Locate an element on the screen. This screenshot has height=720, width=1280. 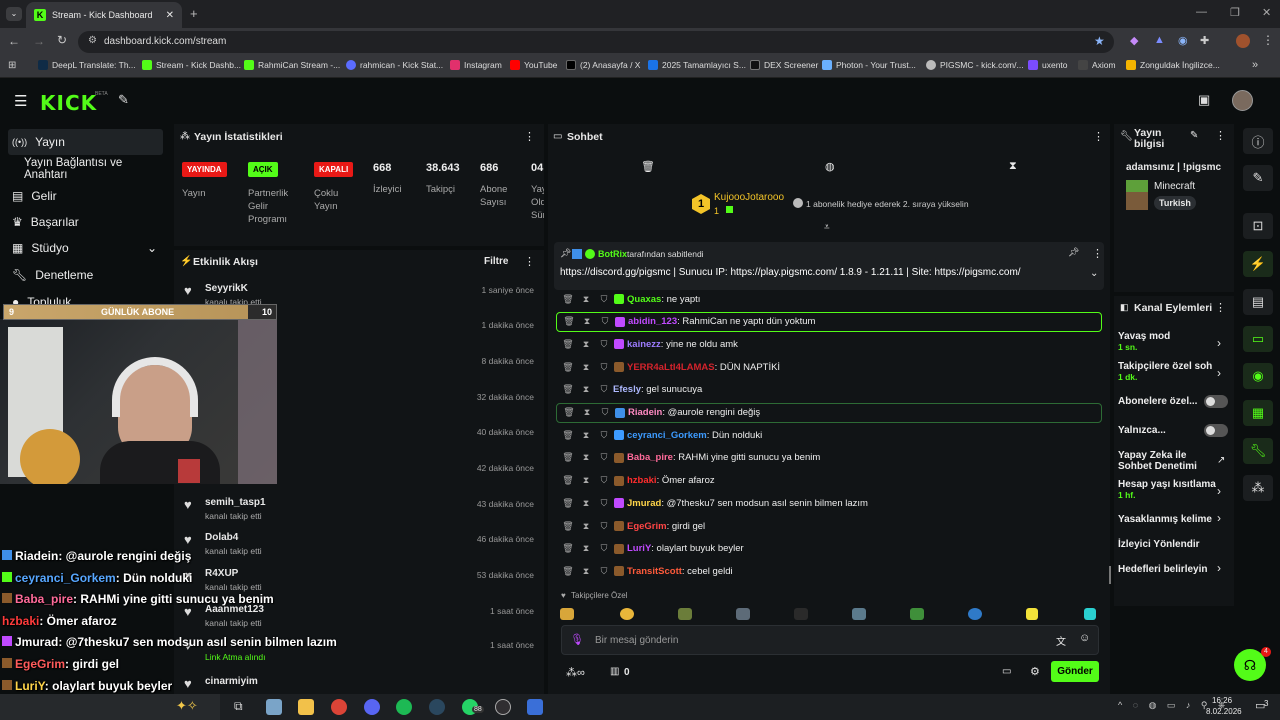
task-view-icon: ⧉ is located at coordinates (238, 706).